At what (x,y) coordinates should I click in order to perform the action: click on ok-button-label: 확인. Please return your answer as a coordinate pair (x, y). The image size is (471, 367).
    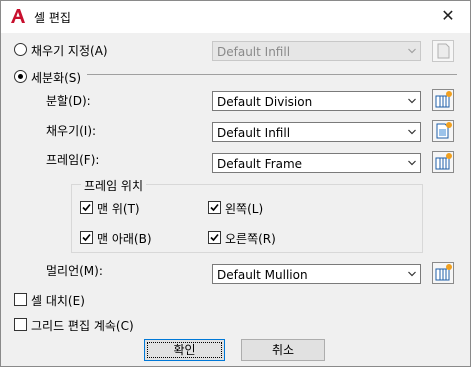
    Looking at the image, I should click on (184, 350).